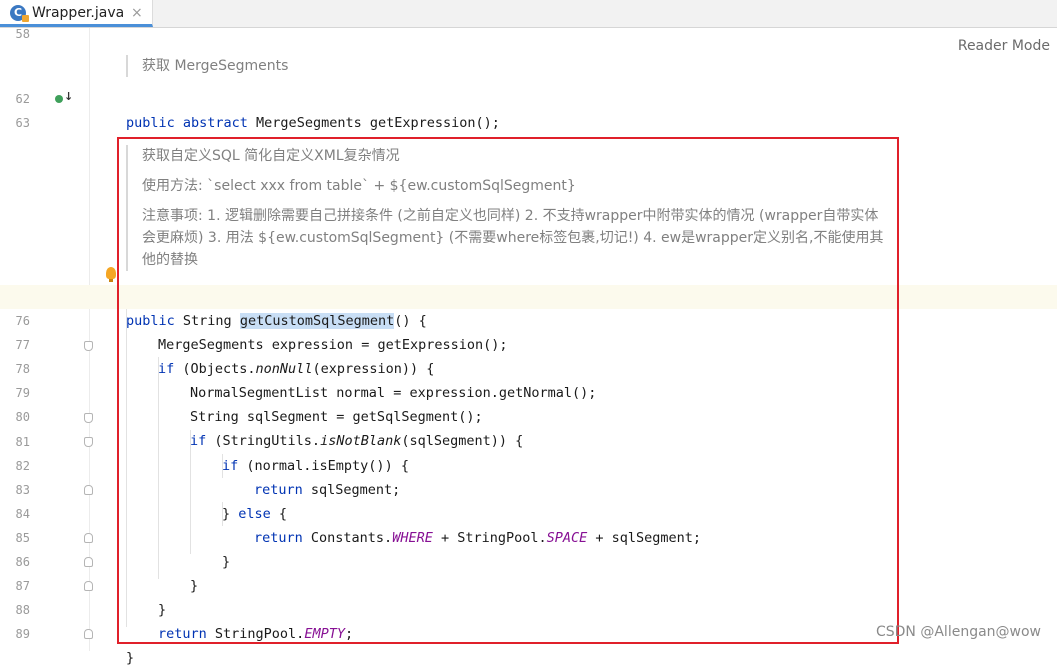 The width and height of the screenshot is (1057, 670). Describe the element at coordinates (130, 658) in the screenshot. I see `code-text: }` at that location.